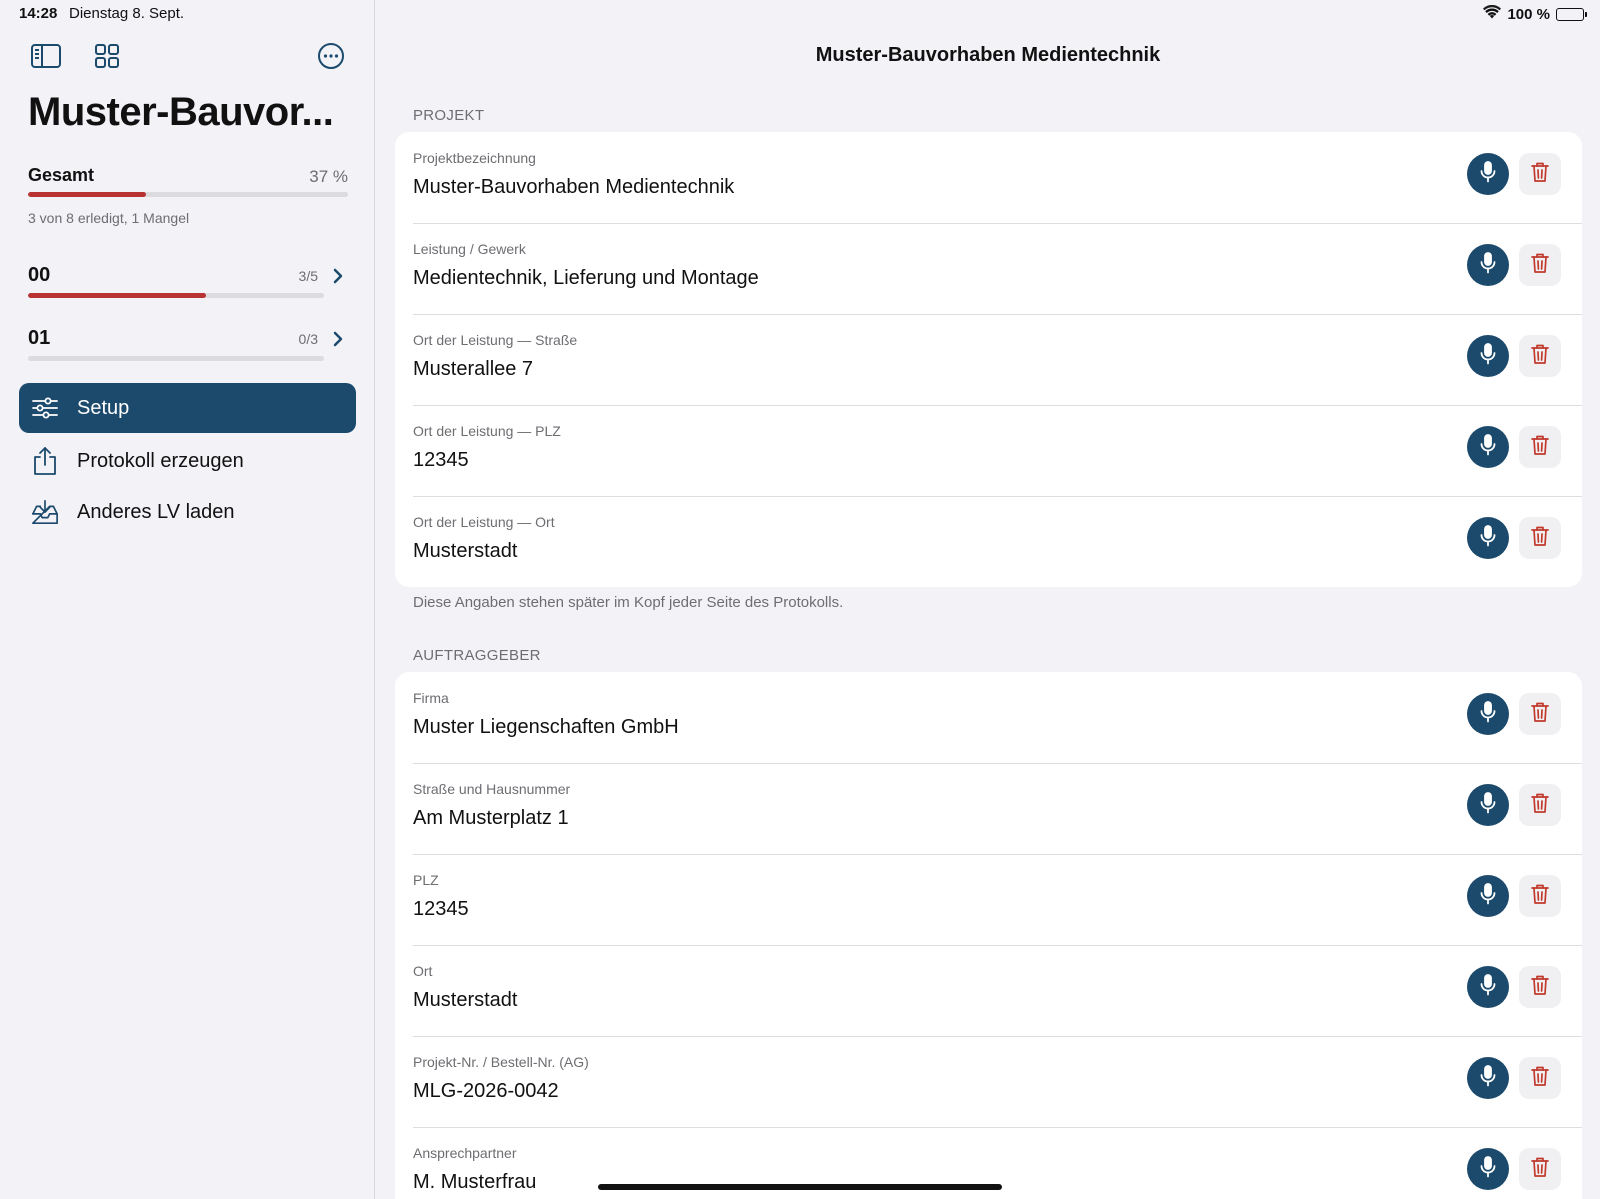 The image size is (1600, 1199). What do you see at coordinates (189, 347) in the screenshot?
I see `sidebar-section-01: 01 0/3` at bounding box center [189, 347].